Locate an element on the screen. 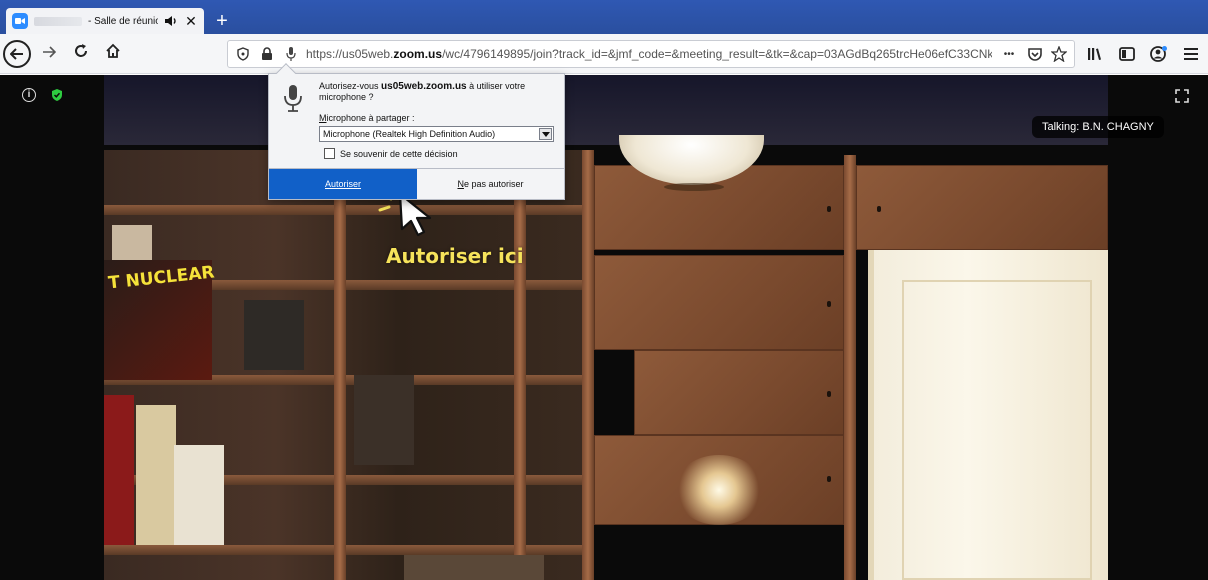 The width and height of the screenshot is (1208, 580). reload-icon is located at coordinates (81, 53).